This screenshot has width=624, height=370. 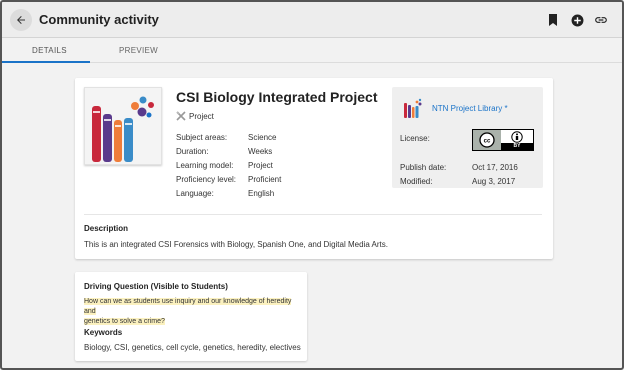 I want to click on cc-logo-icon: cc, so click(x=487, y=140).